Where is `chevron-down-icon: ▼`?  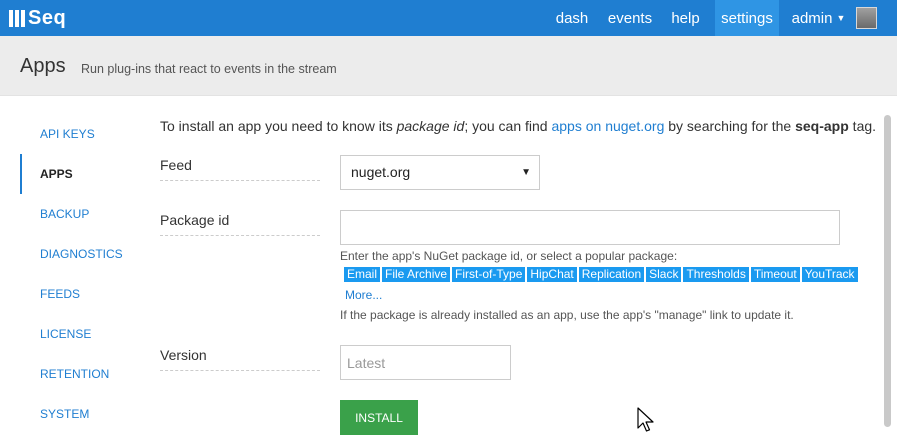 chevron-down-icon: ▼ is located at coordinates (526, 172).